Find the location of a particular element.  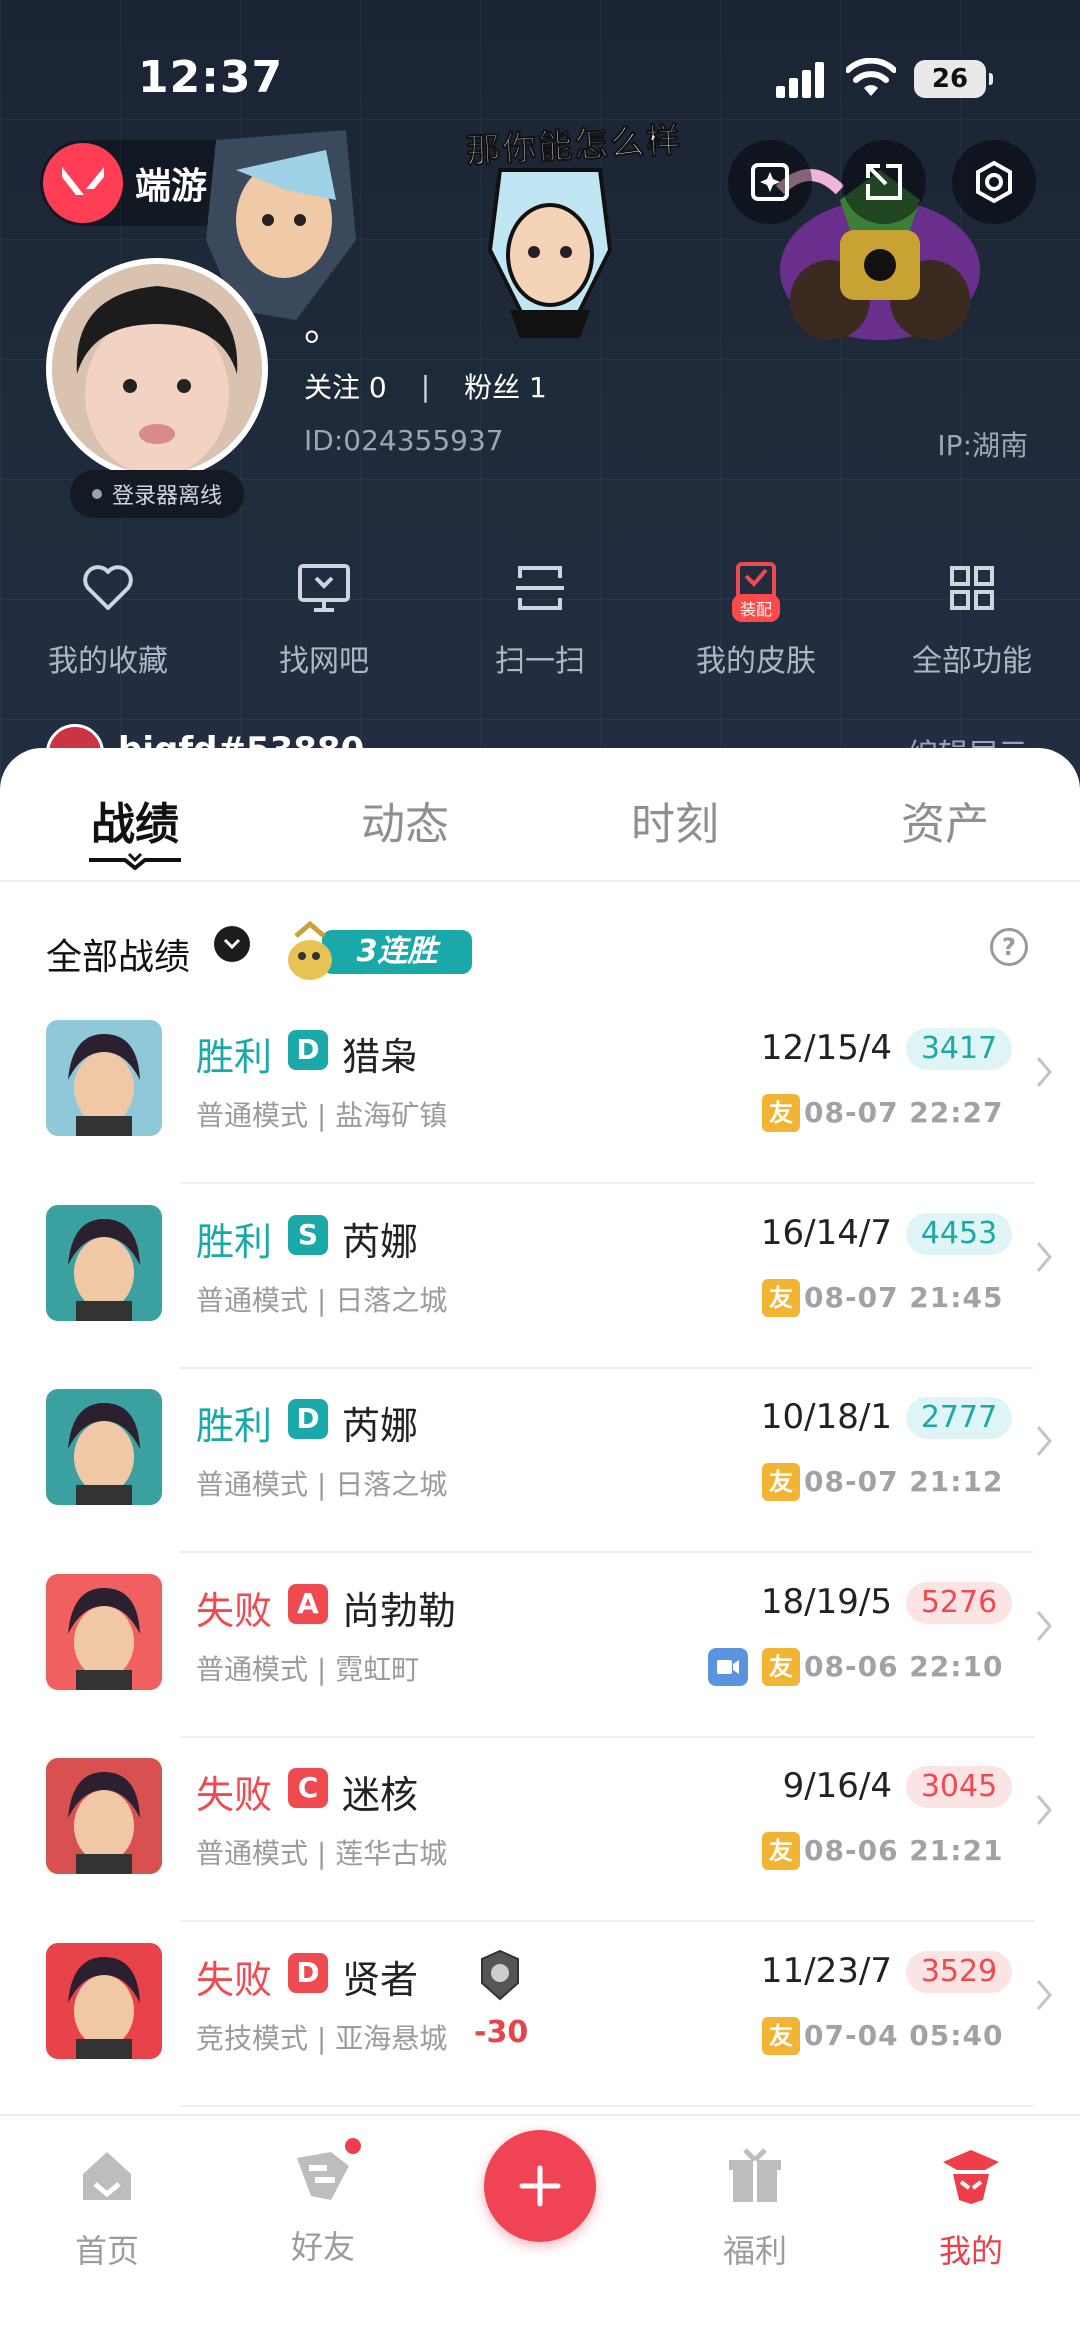

follow-stats: 关注 0 | 粉丝 1 is located at coordinates (425, 386).